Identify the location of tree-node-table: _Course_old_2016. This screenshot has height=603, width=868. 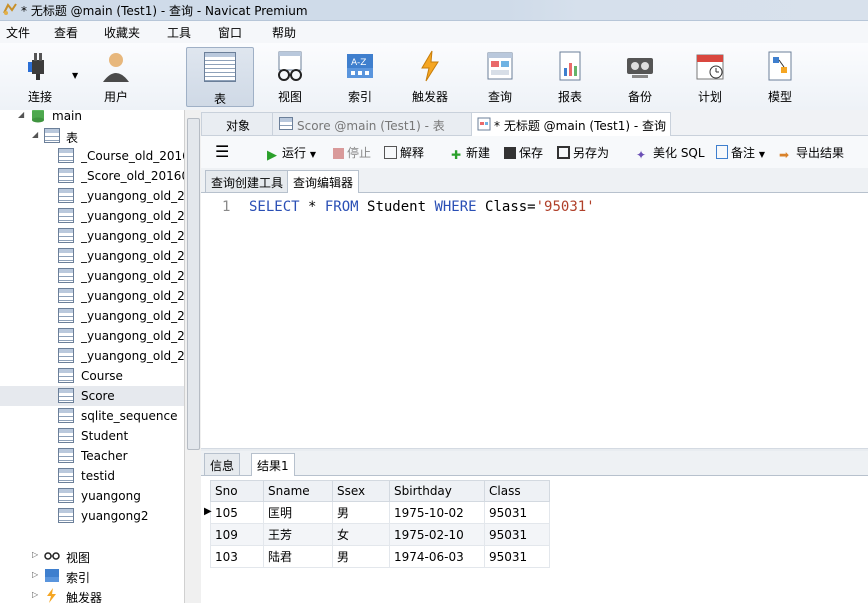
(92, 156).